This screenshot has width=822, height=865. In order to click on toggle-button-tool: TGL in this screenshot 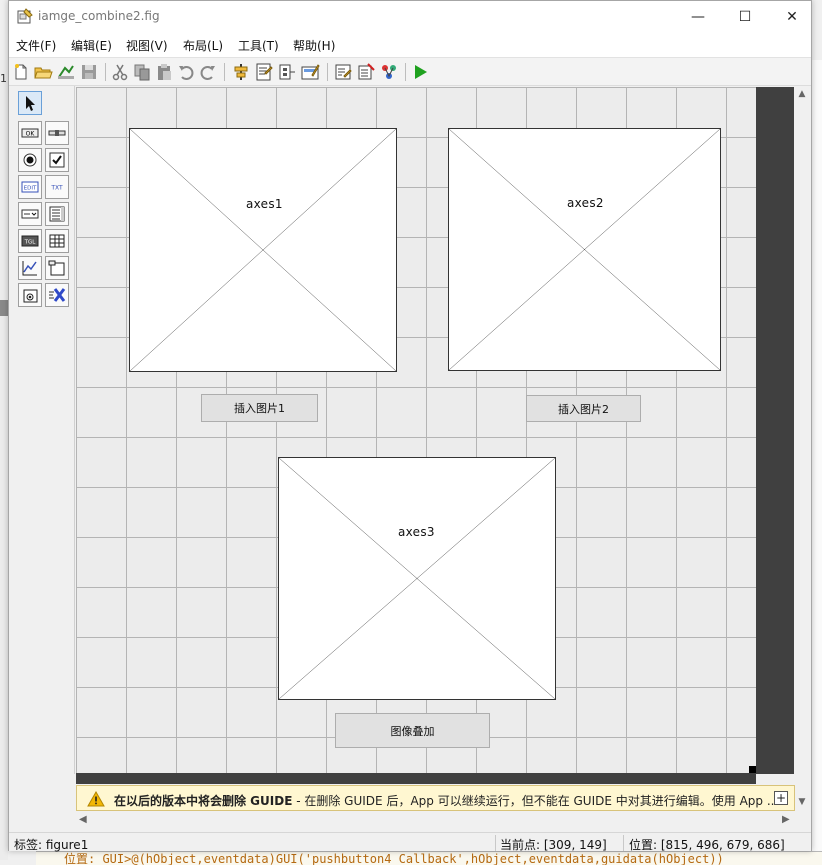, I will do `click(30, 241)`.